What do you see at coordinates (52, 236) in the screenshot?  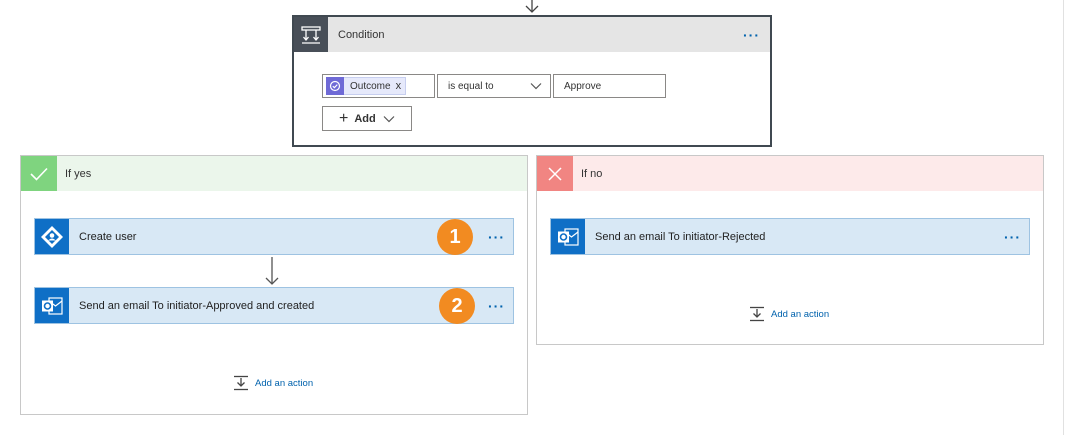 I see `azure-ad-icon` at bounding box center [52, 236].